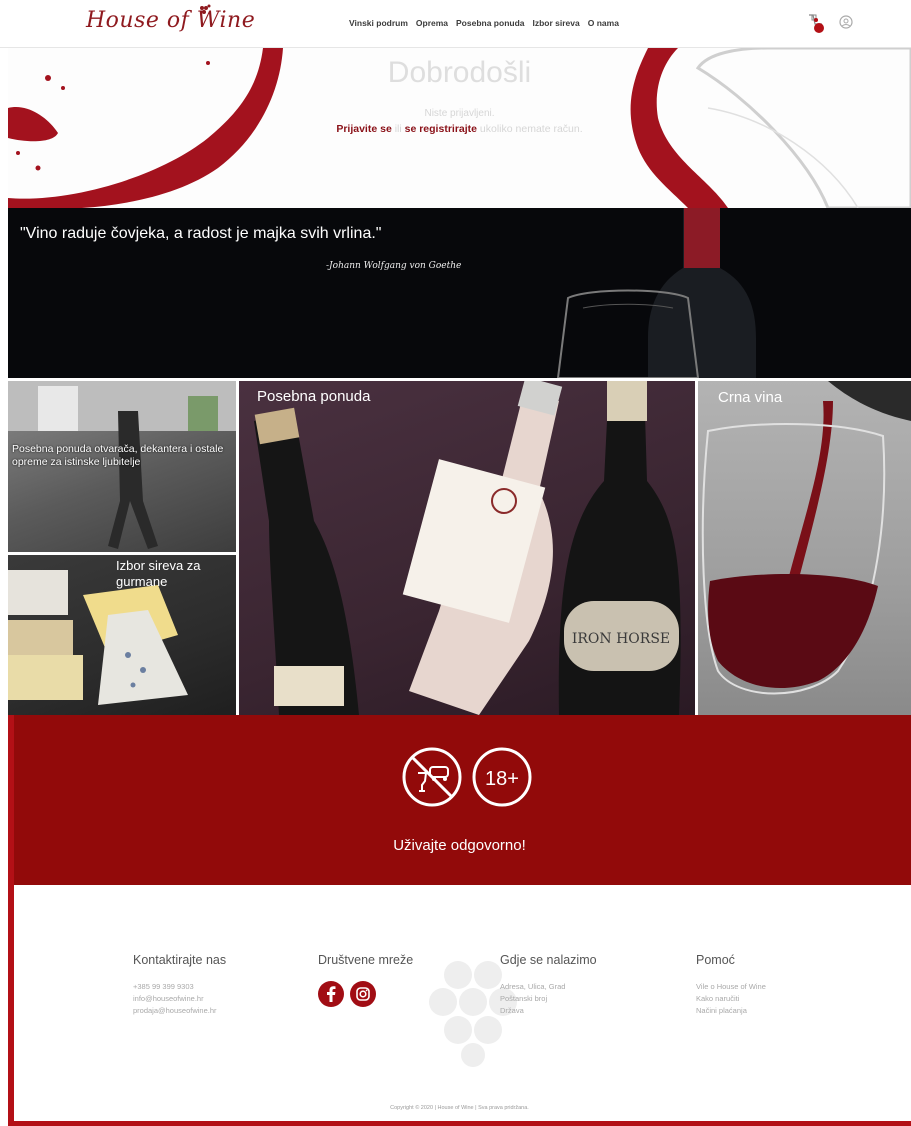 Image resolution: width=911 pixels, height=1126 pixels. I want to click on tile-posebna-label: Posebna ponuda, so click(314, 396).